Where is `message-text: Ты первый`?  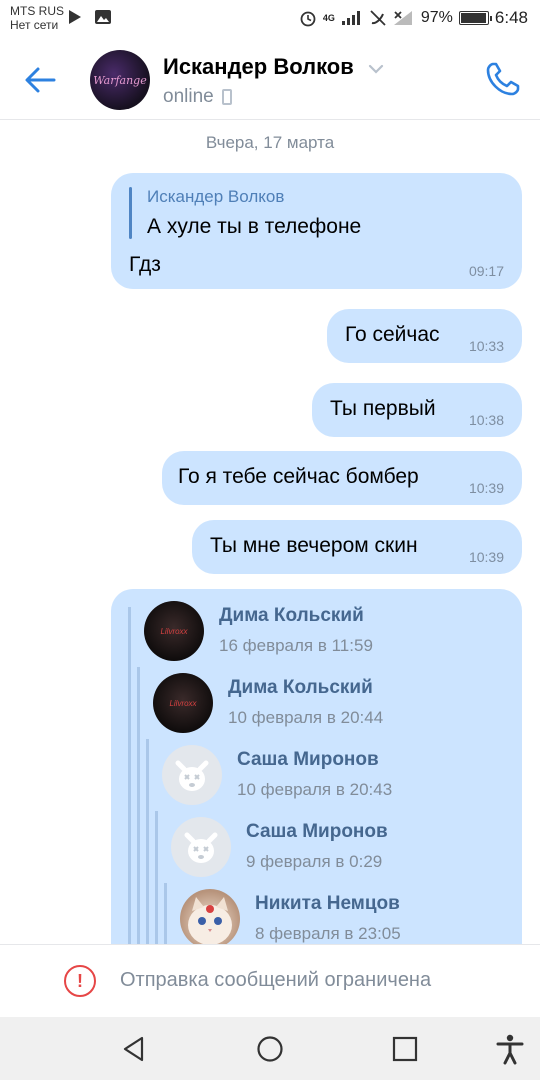
message-text: Ты первый is located at coordinates (383, 408).